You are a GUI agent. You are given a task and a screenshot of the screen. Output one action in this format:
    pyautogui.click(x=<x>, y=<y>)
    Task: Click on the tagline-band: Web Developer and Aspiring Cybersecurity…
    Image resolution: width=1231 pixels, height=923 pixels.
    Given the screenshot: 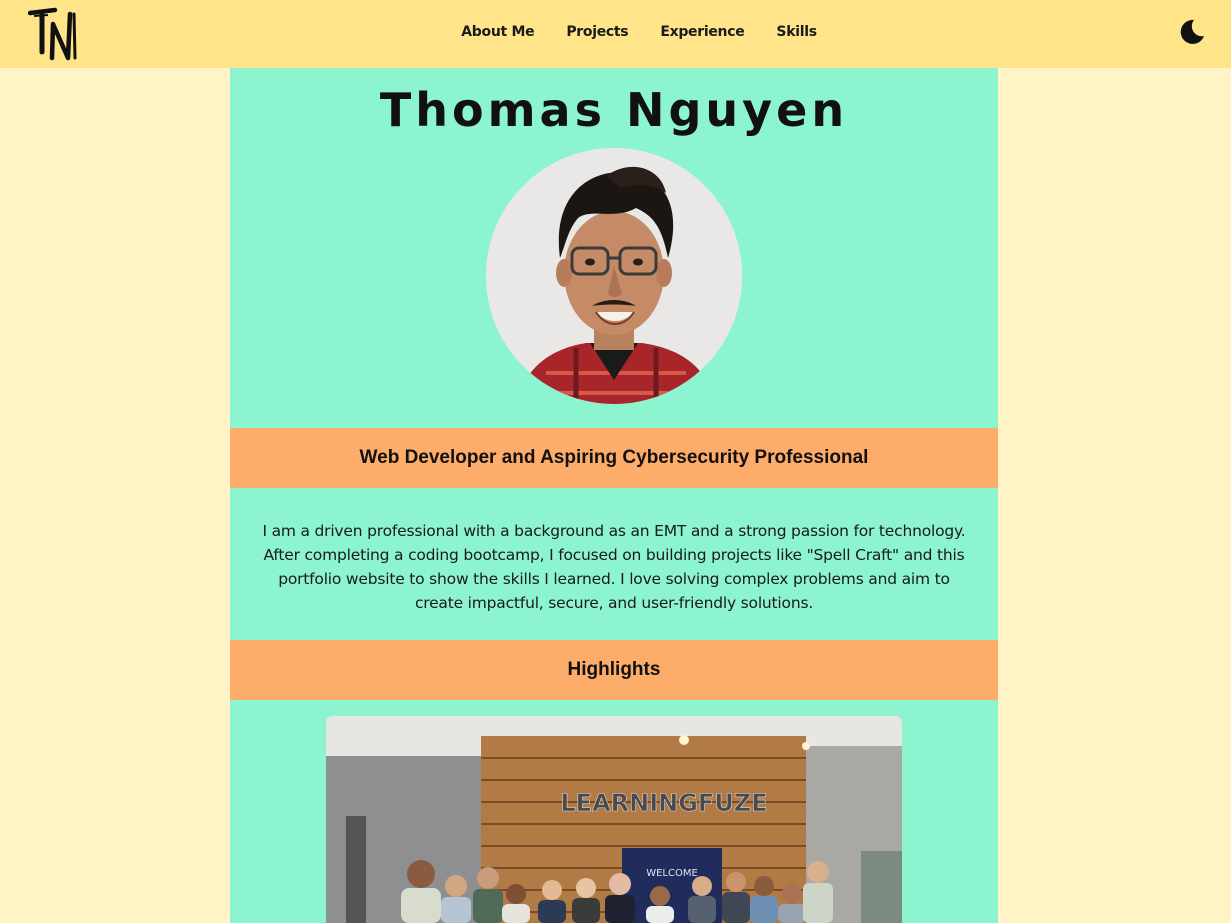 What is the action you would take?
    pyautogui.click(x=614, y=458)
    